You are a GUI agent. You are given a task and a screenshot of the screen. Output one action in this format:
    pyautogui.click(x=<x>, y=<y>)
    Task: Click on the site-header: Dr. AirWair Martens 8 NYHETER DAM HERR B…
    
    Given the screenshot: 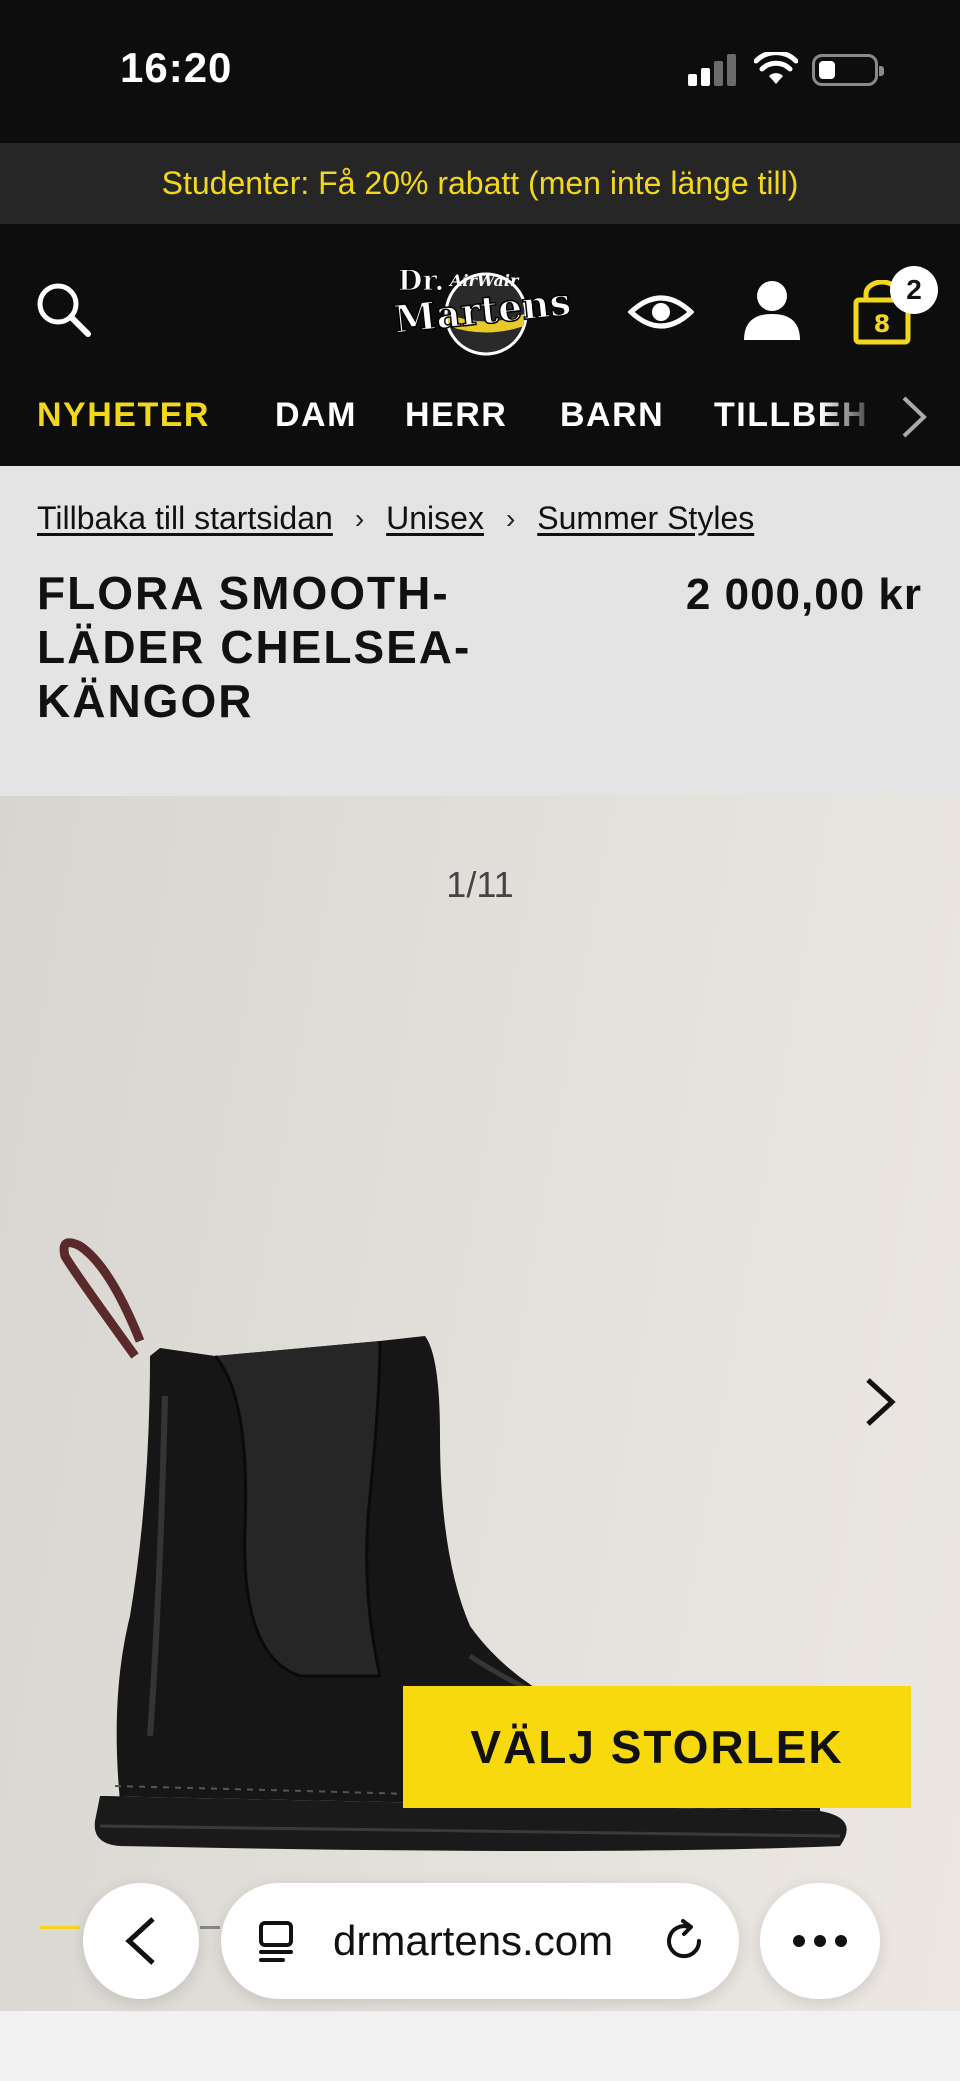 What is the action you would take?
    pyautogui.click(x=480, y=345)
    